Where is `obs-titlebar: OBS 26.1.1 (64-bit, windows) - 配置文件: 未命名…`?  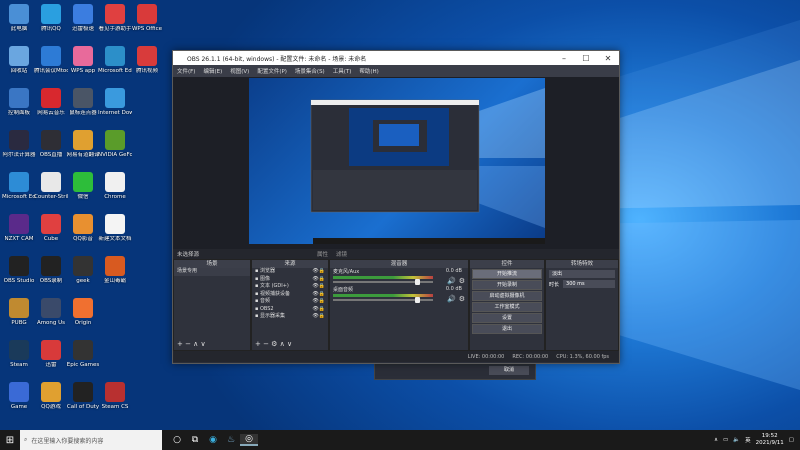
obs-titlebar: OBS 26.1.1 (64-bit, windows) - 配置文件: 未命名… is located at coordinates (396, 58).